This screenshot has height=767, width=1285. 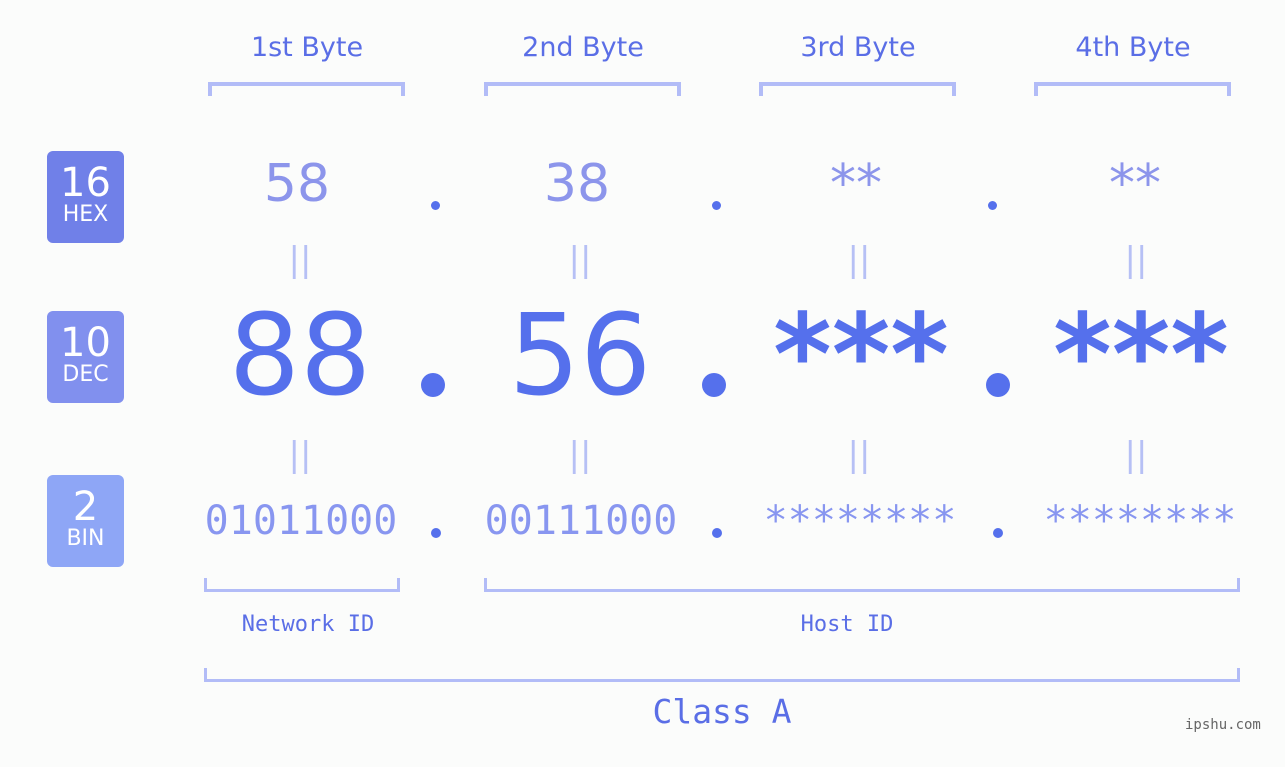 What do you see at coordinates (859, 455) in the screenshot?
I see `equals-dec-bin-3: ||` at bounding box center [859, 455].